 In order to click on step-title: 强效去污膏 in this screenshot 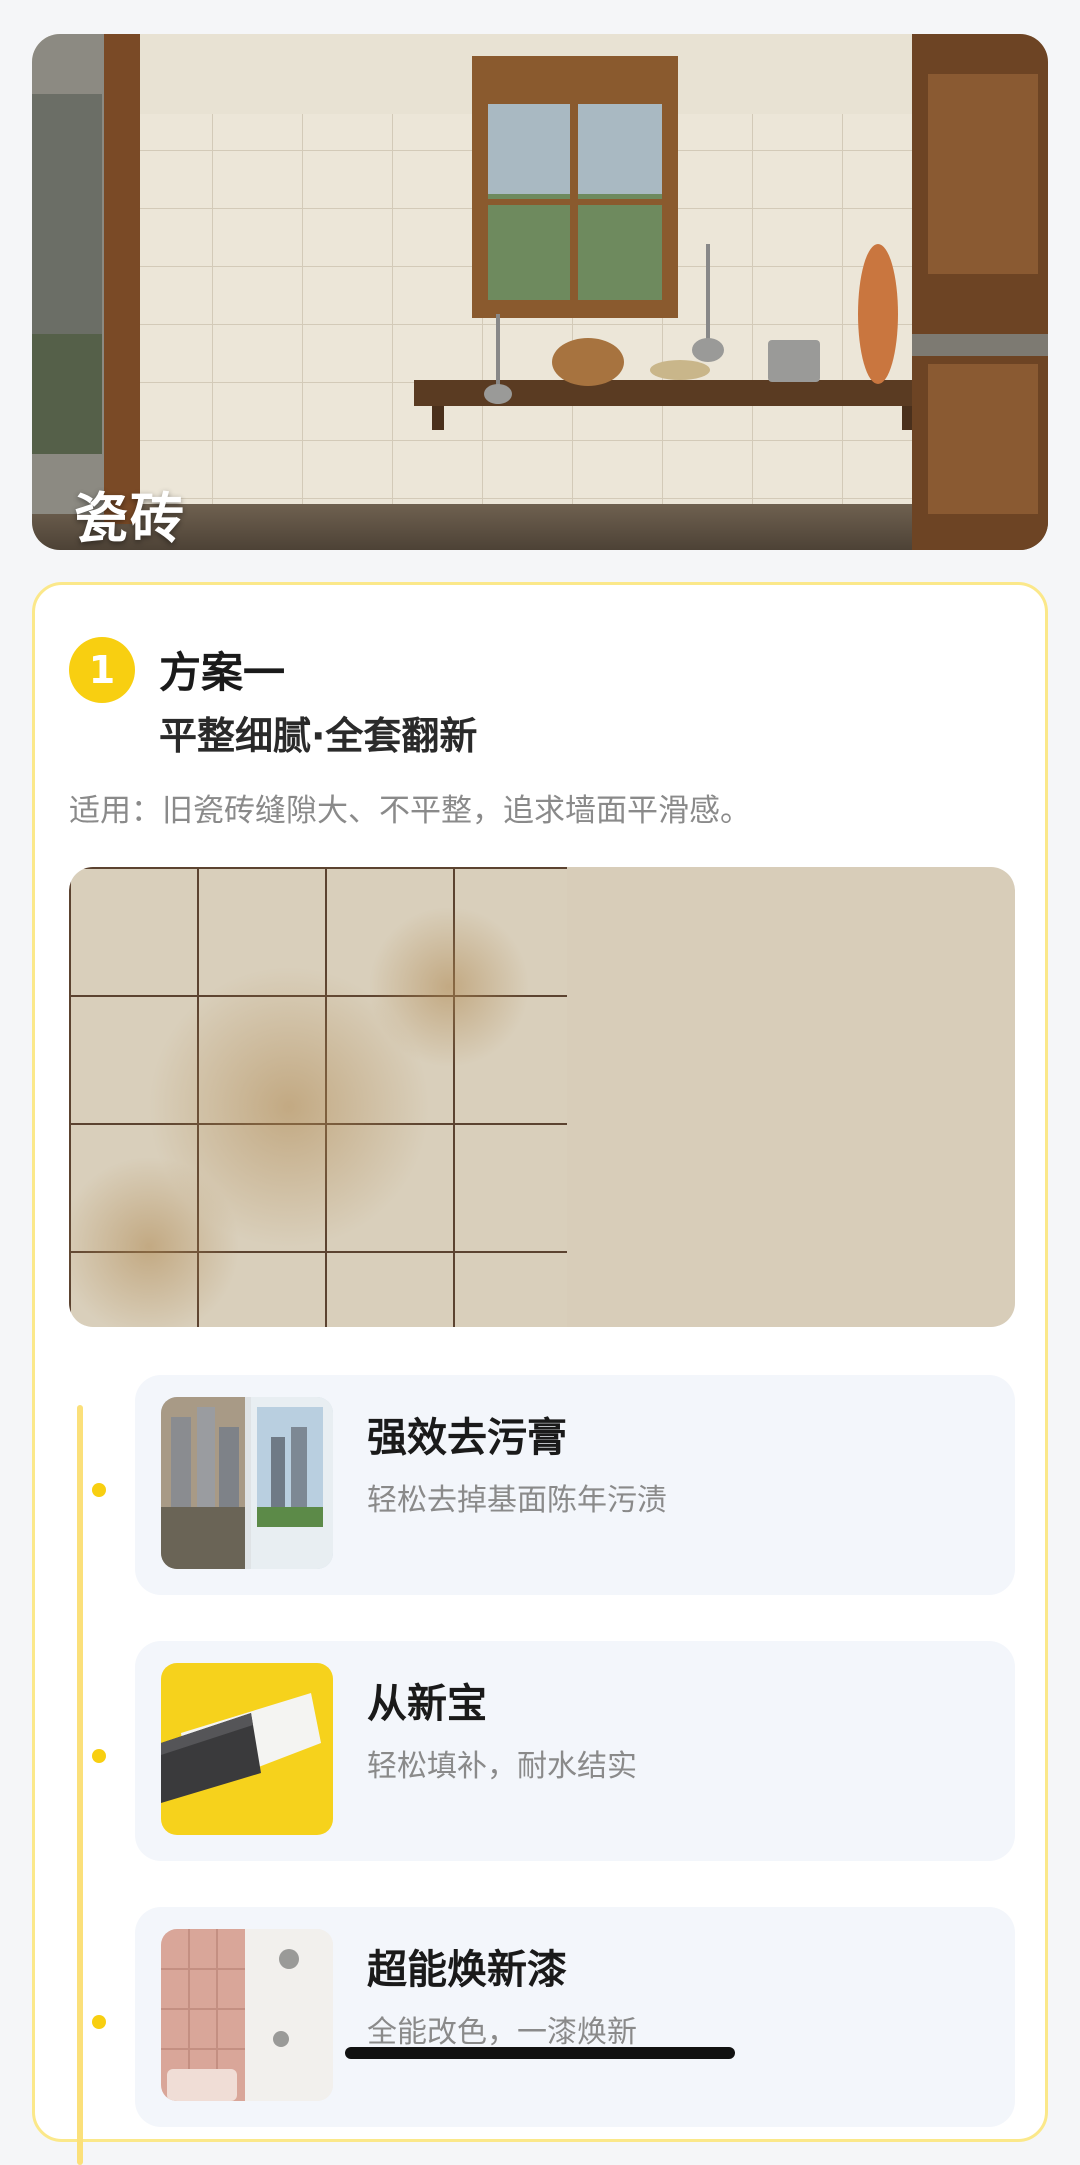, I will do `click(467, 1438)`.